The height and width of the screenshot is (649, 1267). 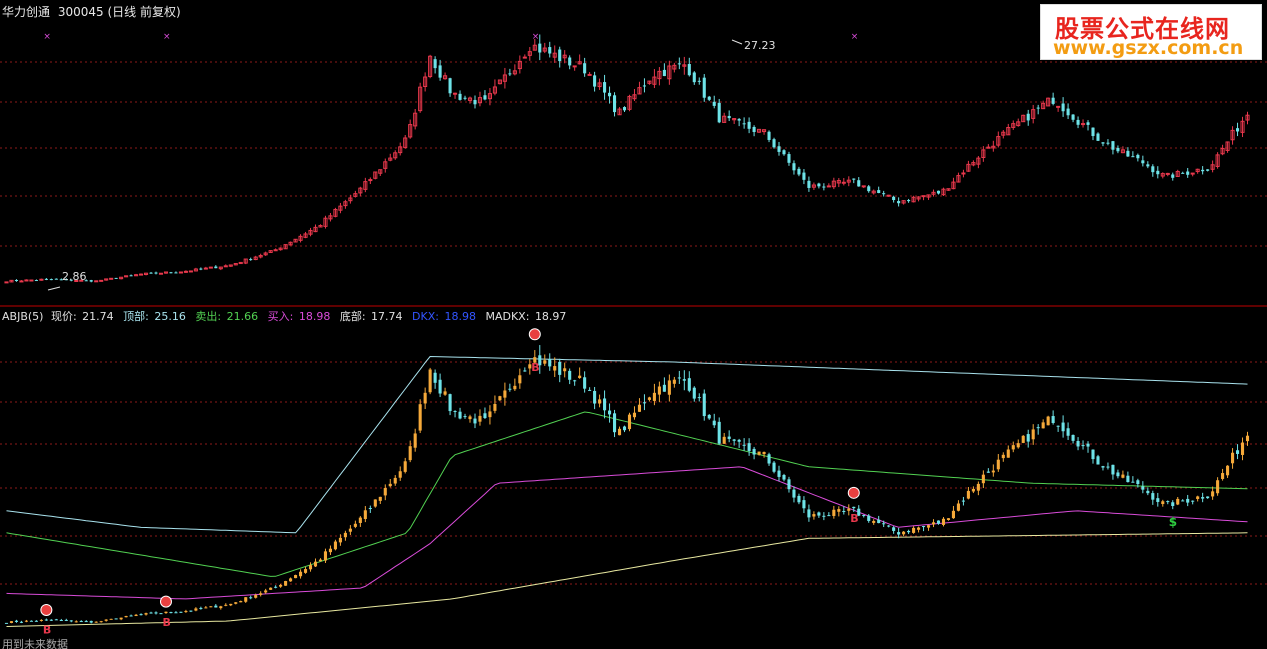 What do you see at coordinates (450, 37) in the screenshot?
I see `price-panel-markers: × × × ×` at bounding box center [450, 37].